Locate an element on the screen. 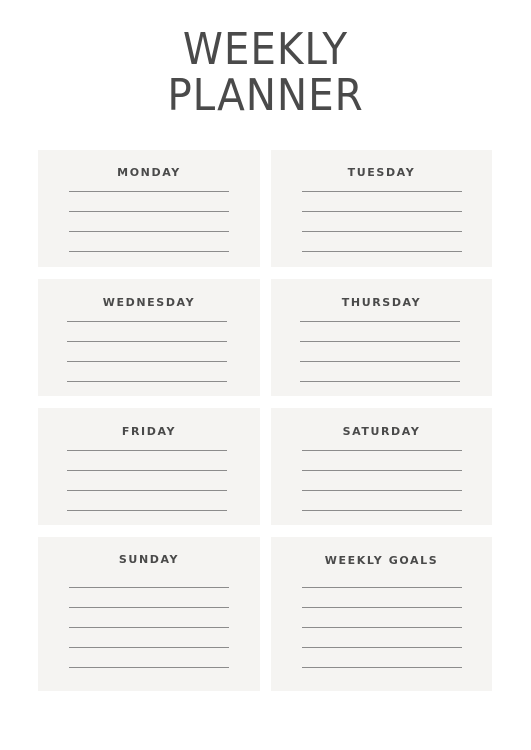 This screenshot has width=531, height=750. day-label: TUESDAY is located at coordinates (381, 172).